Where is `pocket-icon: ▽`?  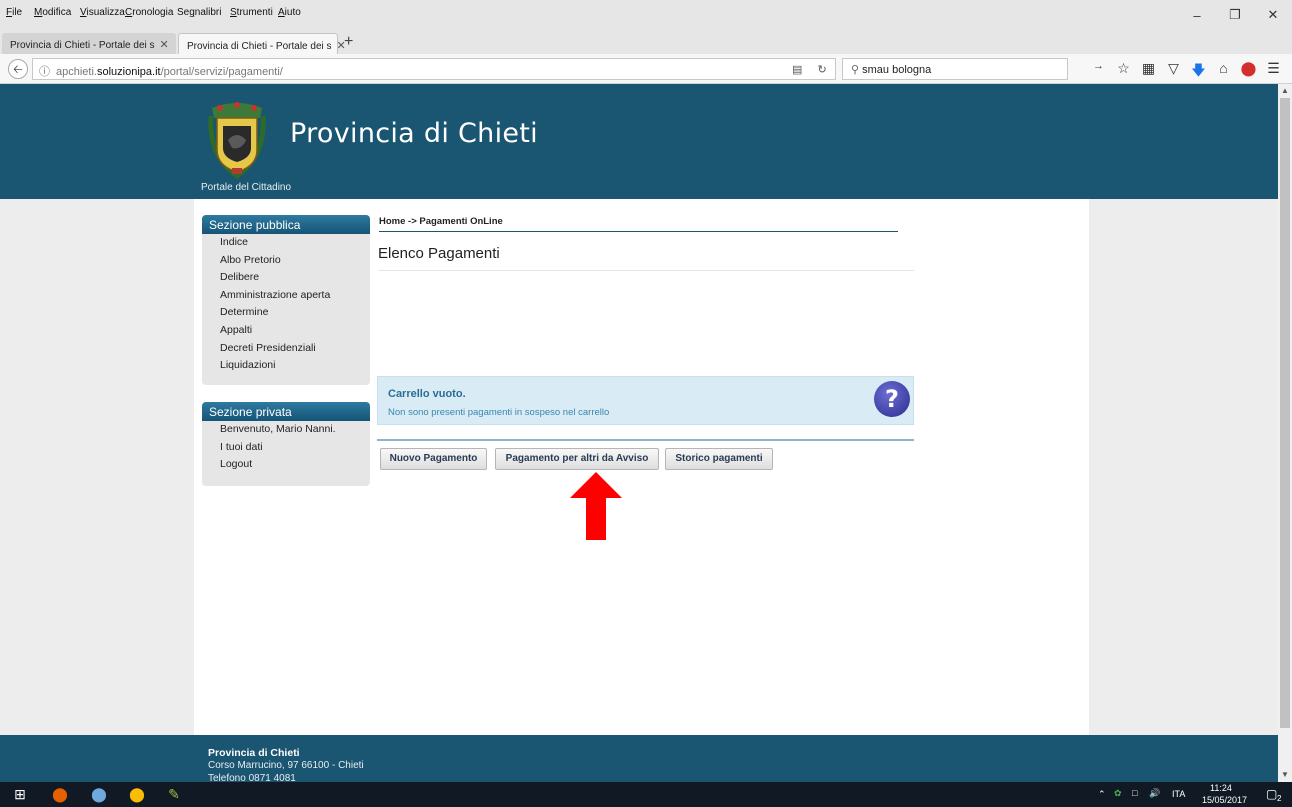 pocket-icon: ▽ is located at coordinates (1173, 72).